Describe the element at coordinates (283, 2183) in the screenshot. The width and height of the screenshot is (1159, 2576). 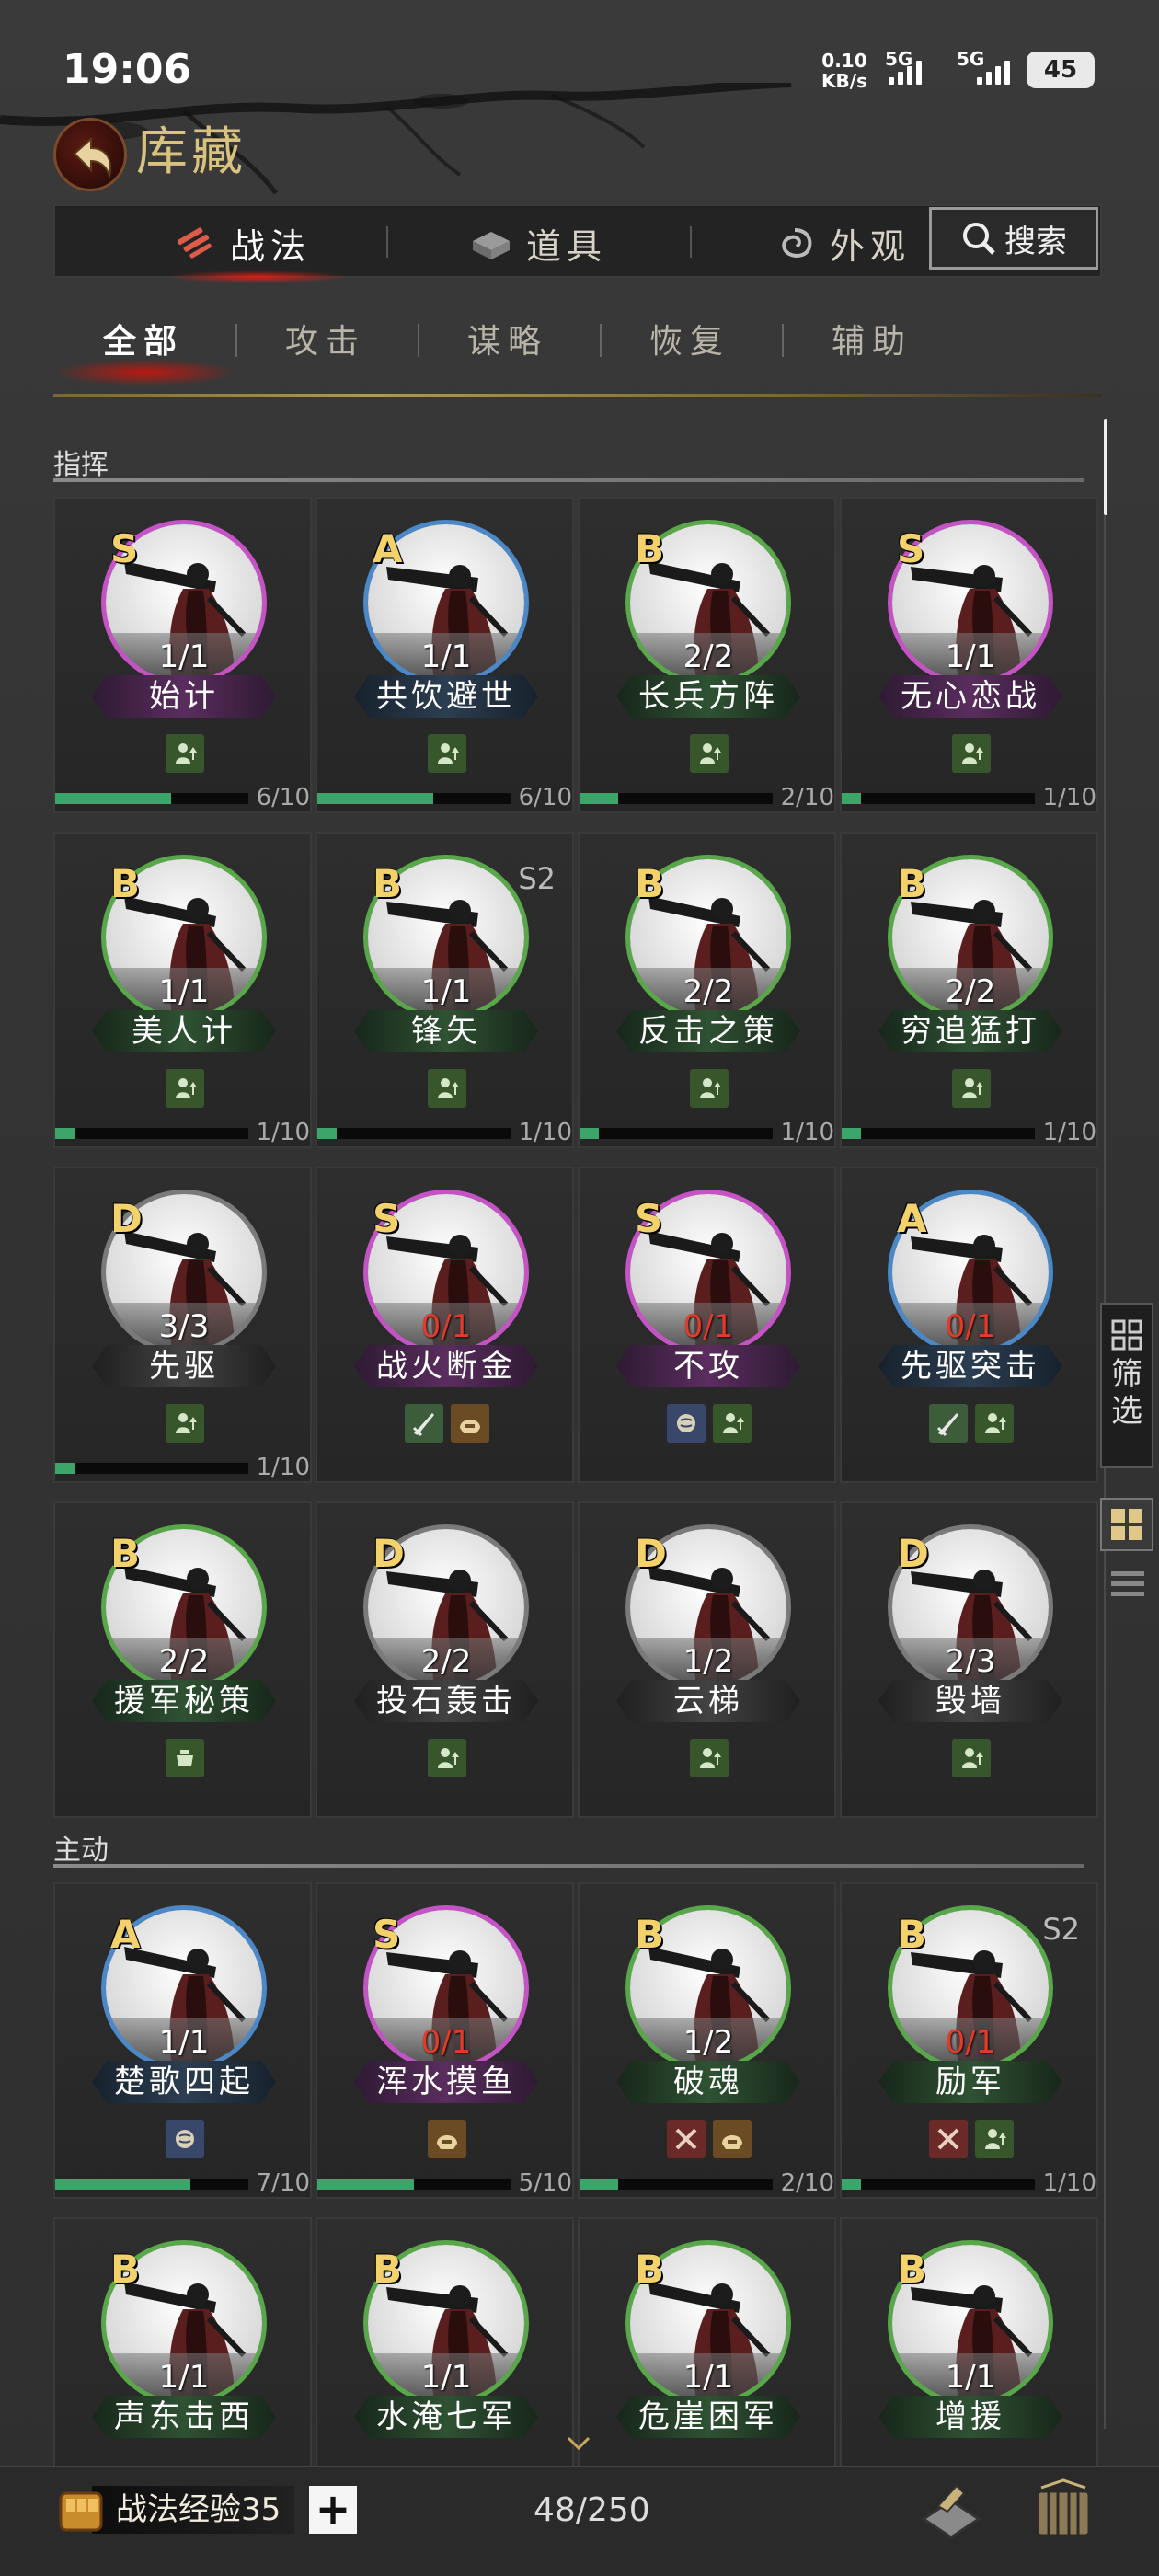
I see `progress-text: 7/10` at that location.